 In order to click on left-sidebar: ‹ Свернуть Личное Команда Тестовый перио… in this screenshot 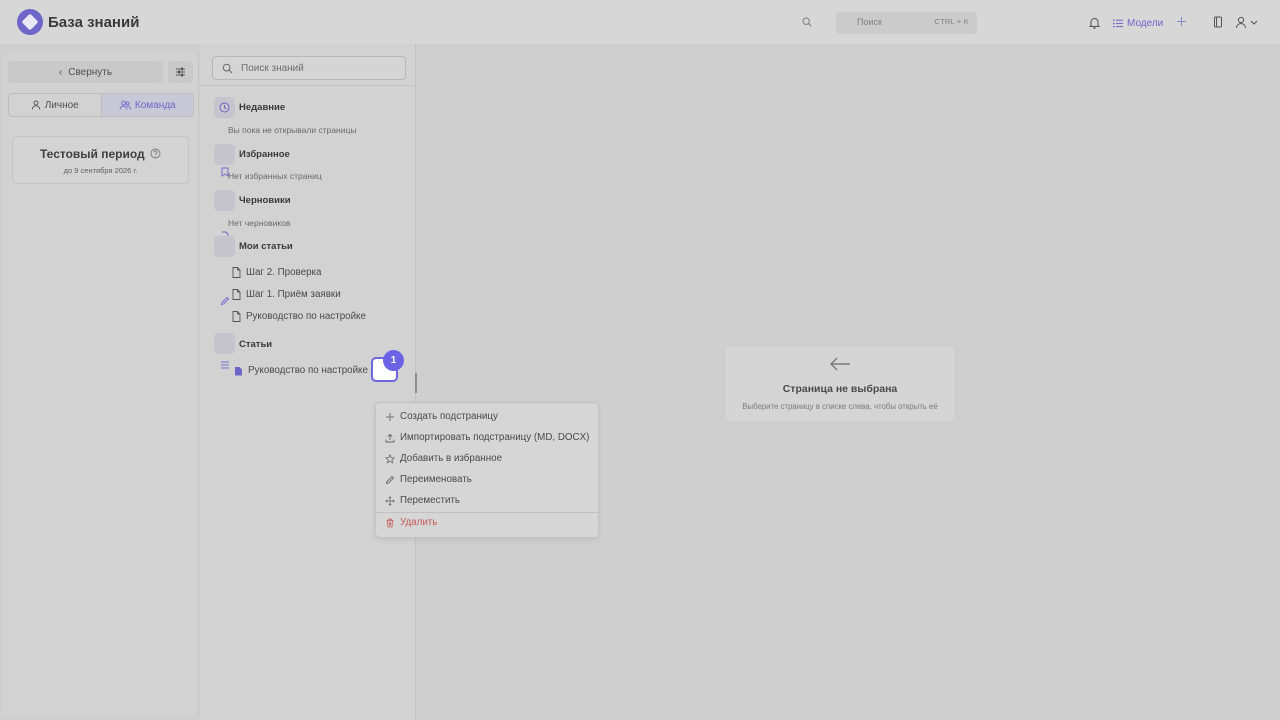, I will do `click(101, 384)`.